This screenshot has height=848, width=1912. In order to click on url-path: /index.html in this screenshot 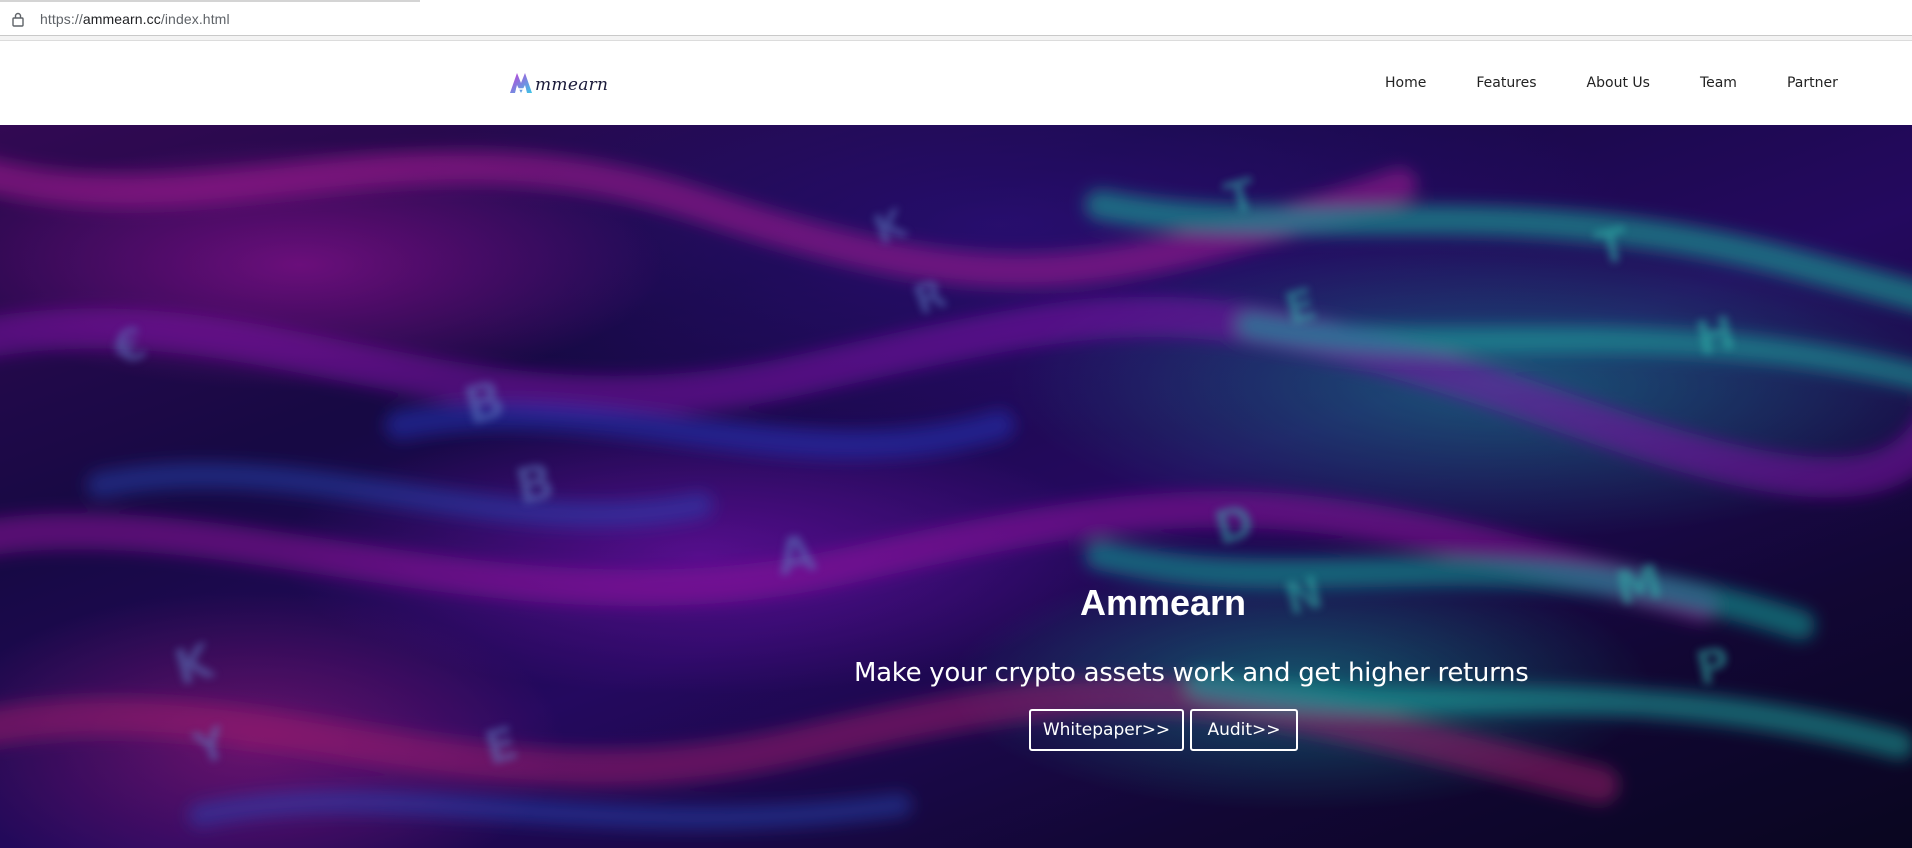, I will do `click(195, 19)`.